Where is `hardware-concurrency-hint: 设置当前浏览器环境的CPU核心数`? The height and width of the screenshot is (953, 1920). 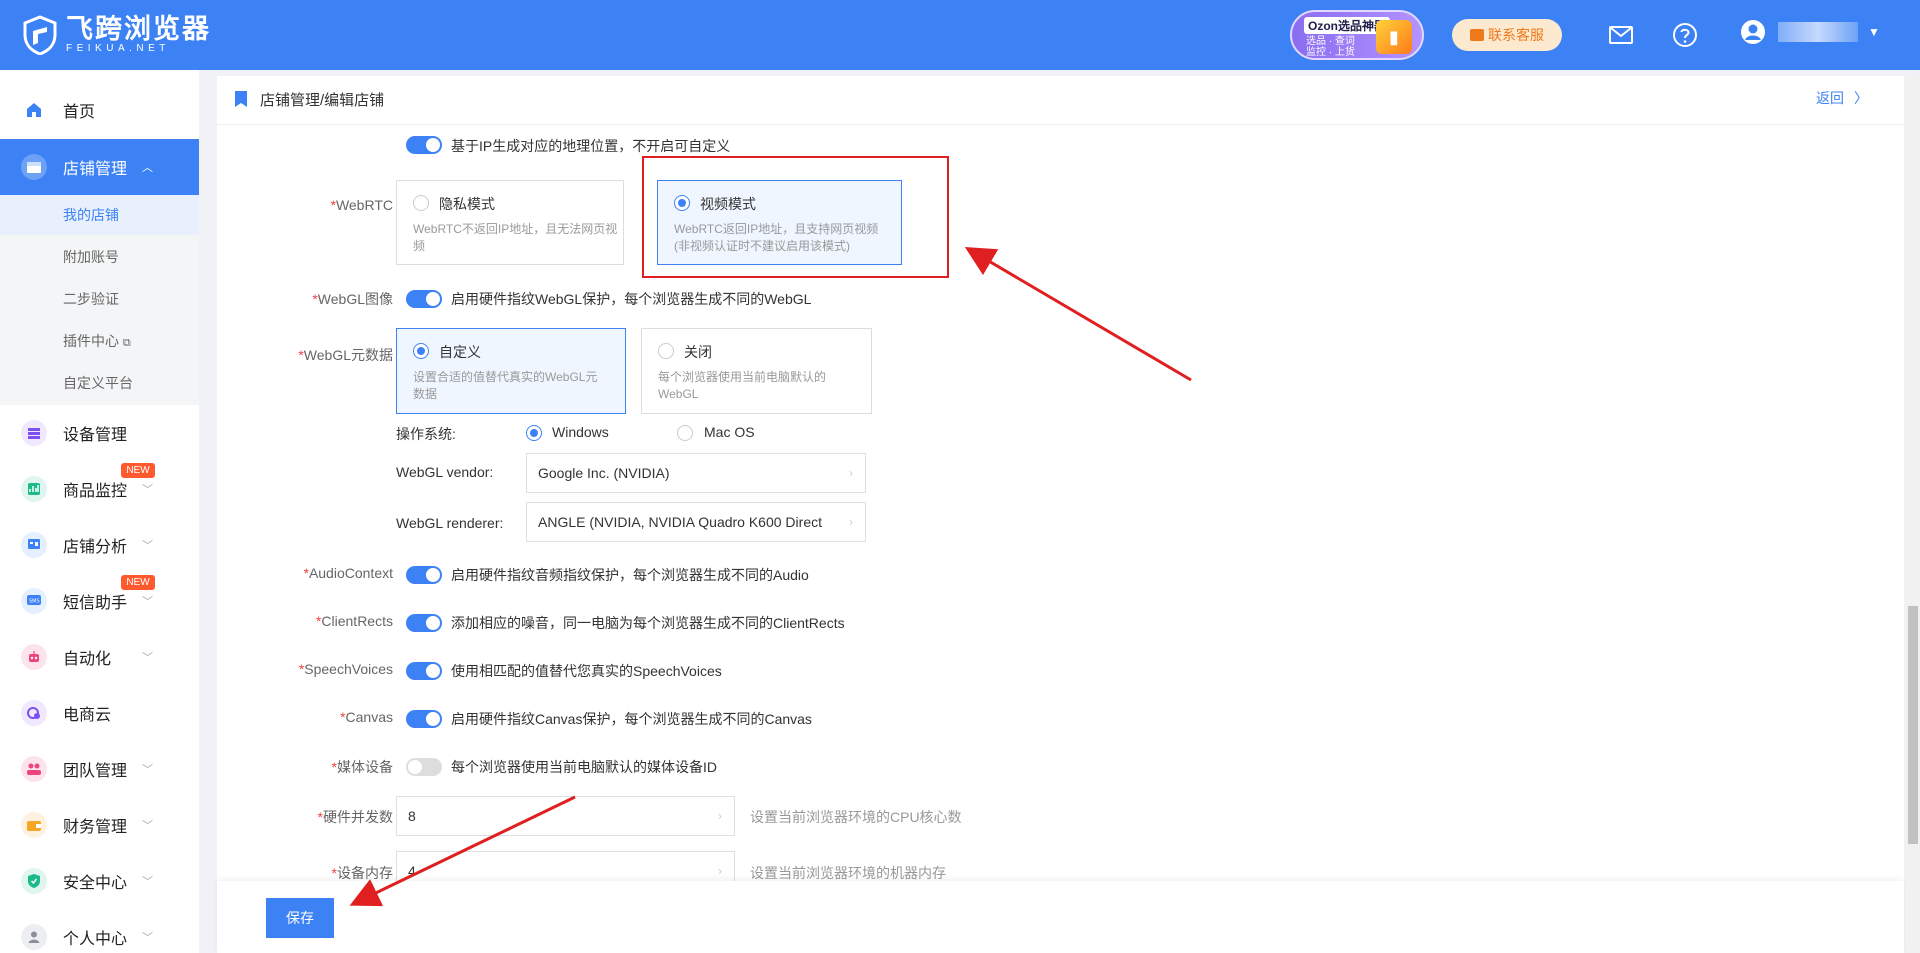 hardware-concurrency-hint: 设置当前浏览器环境的CPU核心数 is located at coordinates (856, 817).